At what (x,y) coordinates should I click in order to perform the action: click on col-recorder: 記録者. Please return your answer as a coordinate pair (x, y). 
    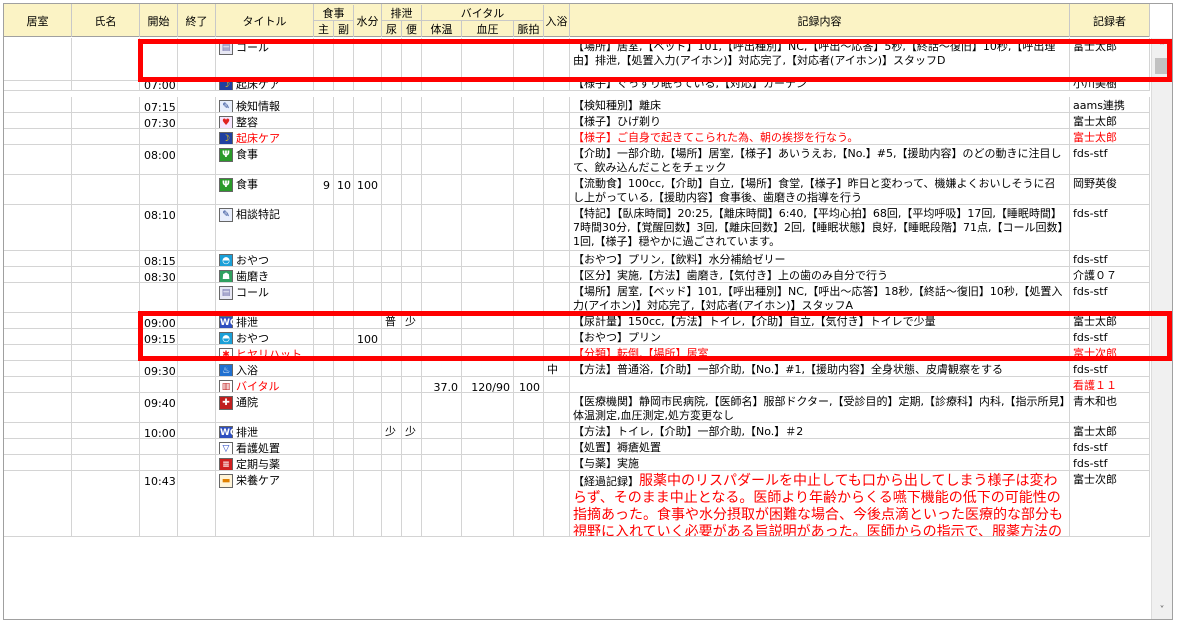
    Looking at the image, I should click on (1110, 20).